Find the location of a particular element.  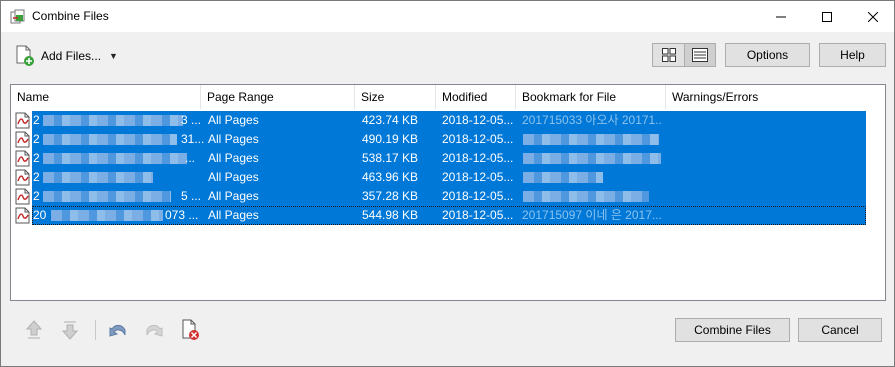

remove-file-button is located at coordinates (190, 330).